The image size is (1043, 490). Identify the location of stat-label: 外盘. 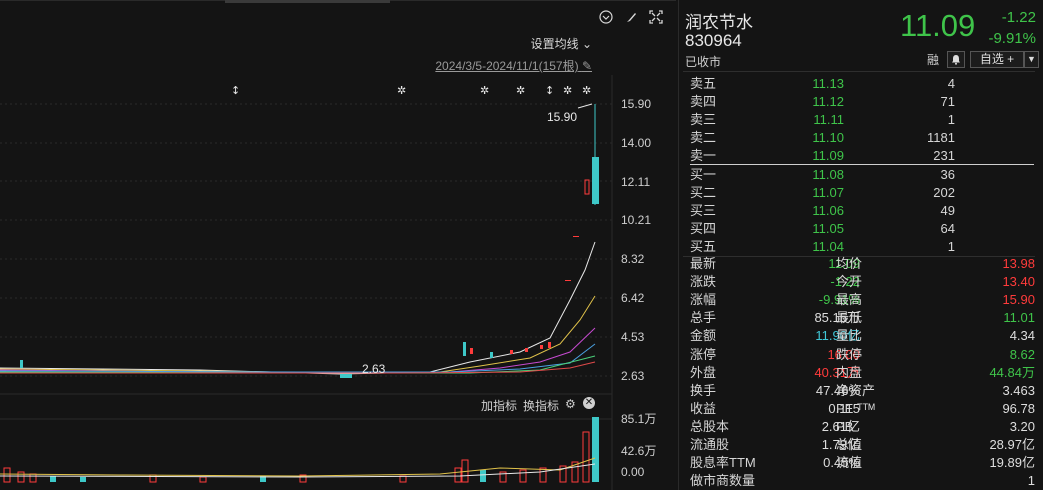
(703, 372).